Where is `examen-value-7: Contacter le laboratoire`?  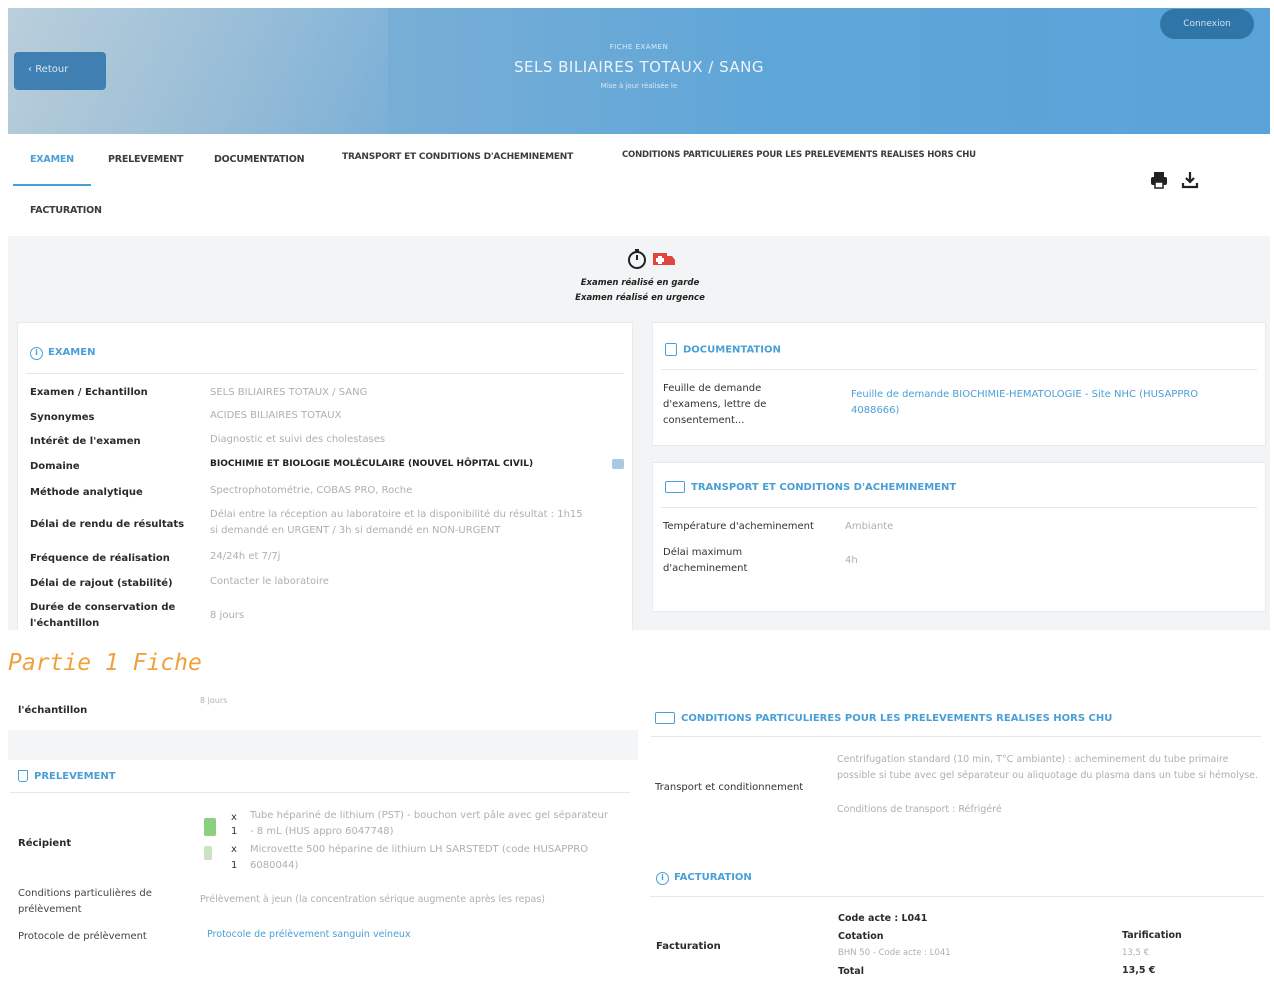
examen-value-7: Contacter le laboratoire is located at coordinates (269, 581).